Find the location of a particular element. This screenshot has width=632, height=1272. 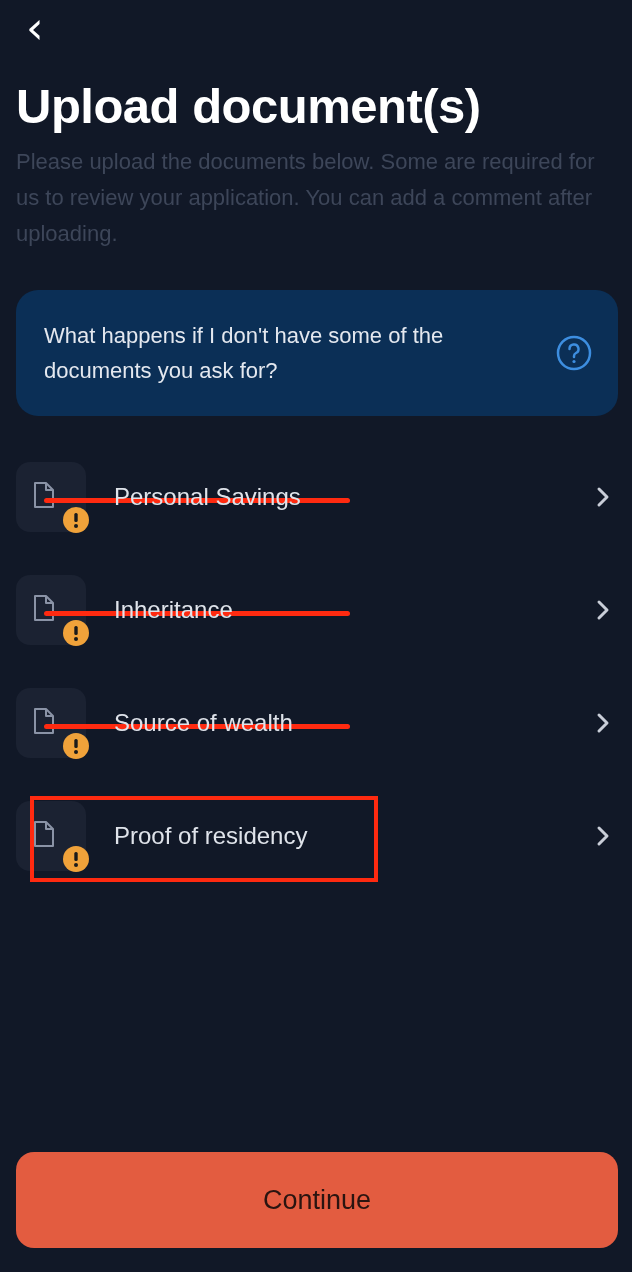

back-button: ‹ is located at coordinates (35, 28).